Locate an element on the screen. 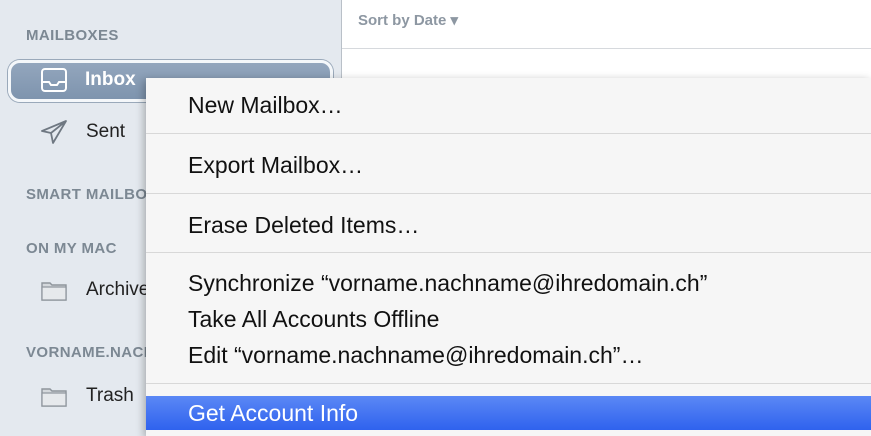 The image size is (871, 436). sidebar-item-label: Trash is located at coordinates (110, 395).